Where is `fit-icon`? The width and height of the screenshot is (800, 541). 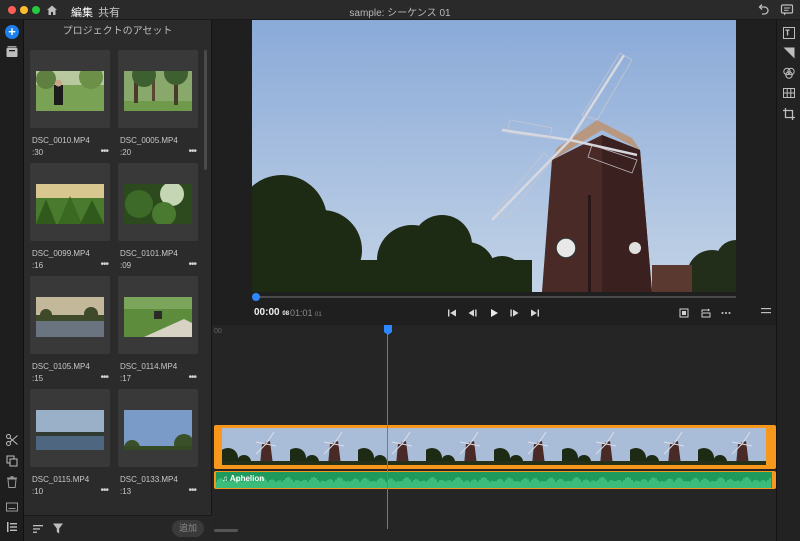 fit-icon is located at coordinates (684, 313).